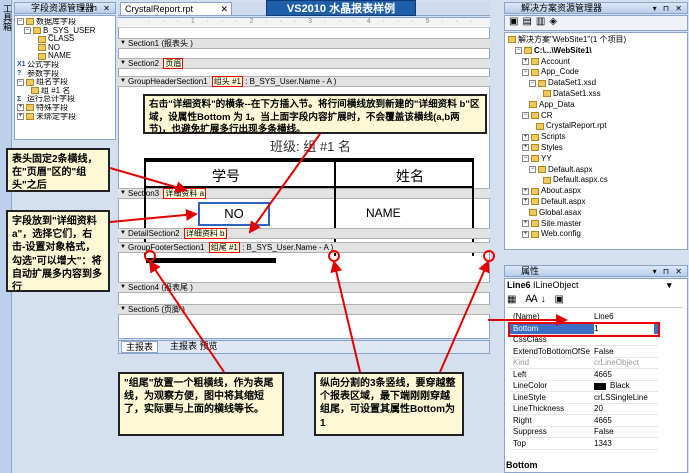 Image resolution: width=689 pixels, height=473 pixels. What do you see at coordinates (148, 180) in the screenshot?
I see `arrow-to-header-lines` at bounding box center [148, 180].